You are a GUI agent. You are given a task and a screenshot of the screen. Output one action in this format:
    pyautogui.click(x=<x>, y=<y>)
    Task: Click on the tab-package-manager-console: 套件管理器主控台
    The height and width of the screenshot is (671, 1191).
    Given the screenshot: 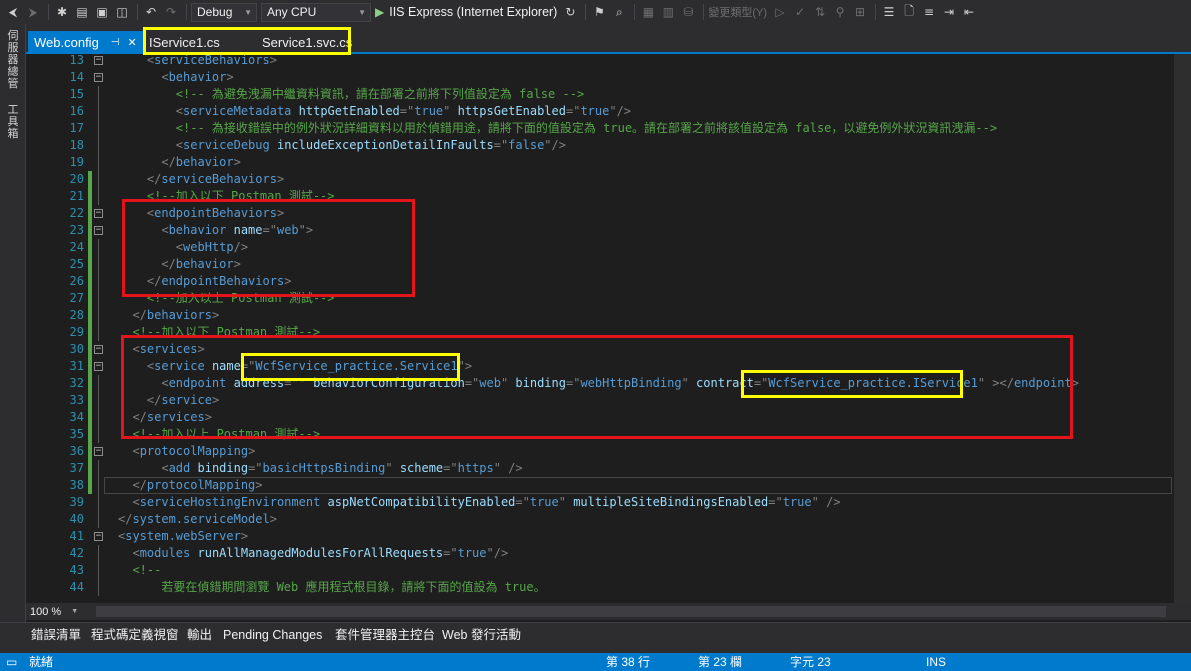 What is the action you would take?
    pyautogui.click(x=385, y=635)
    